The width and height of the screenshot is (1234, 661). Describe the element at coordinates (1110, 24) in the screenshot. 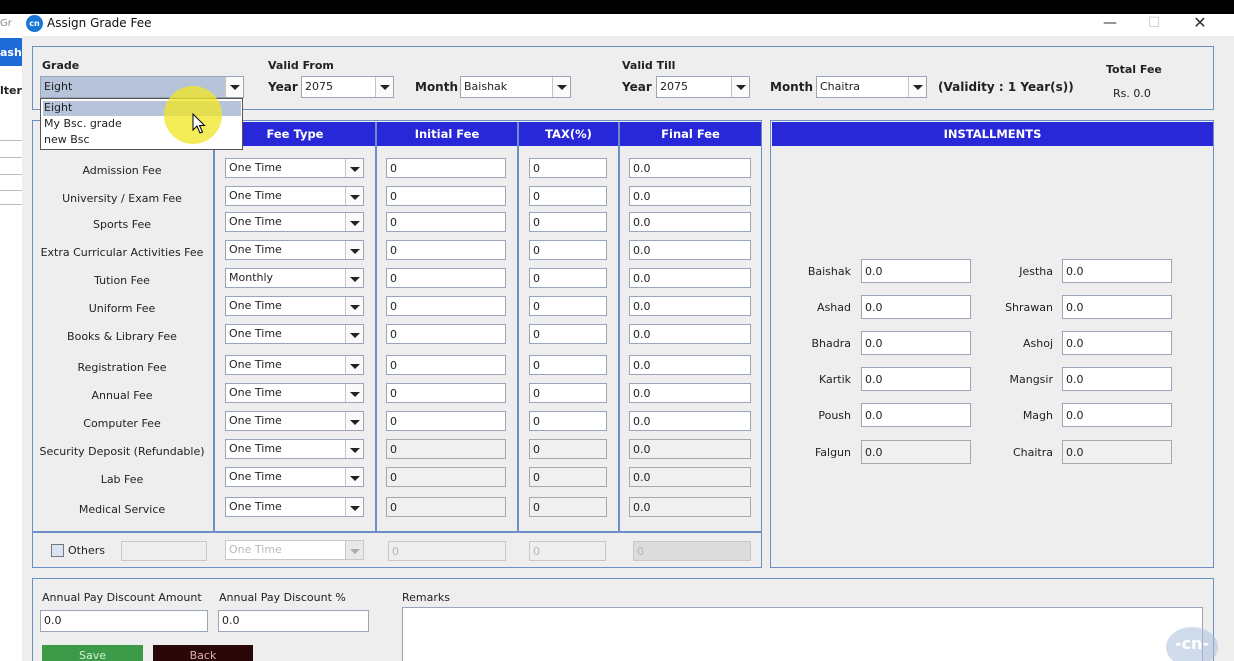

I see `minimize-button: —` at that location.